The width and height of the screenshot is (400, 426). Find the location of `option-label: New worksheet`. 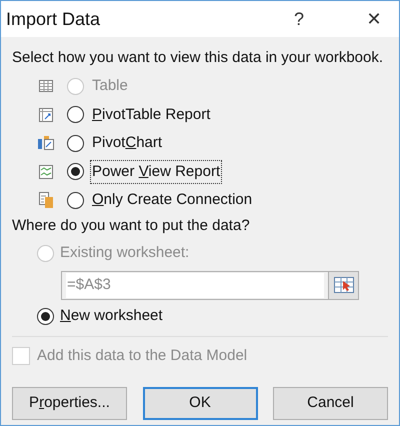

option-label: New worksheet is located at coordinates (111, 316).